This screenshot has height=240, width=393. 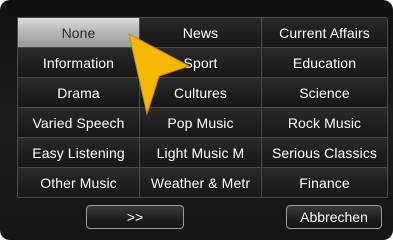 I want to click on genre-weather: Weather & Metr, so click(x=201, y=183).